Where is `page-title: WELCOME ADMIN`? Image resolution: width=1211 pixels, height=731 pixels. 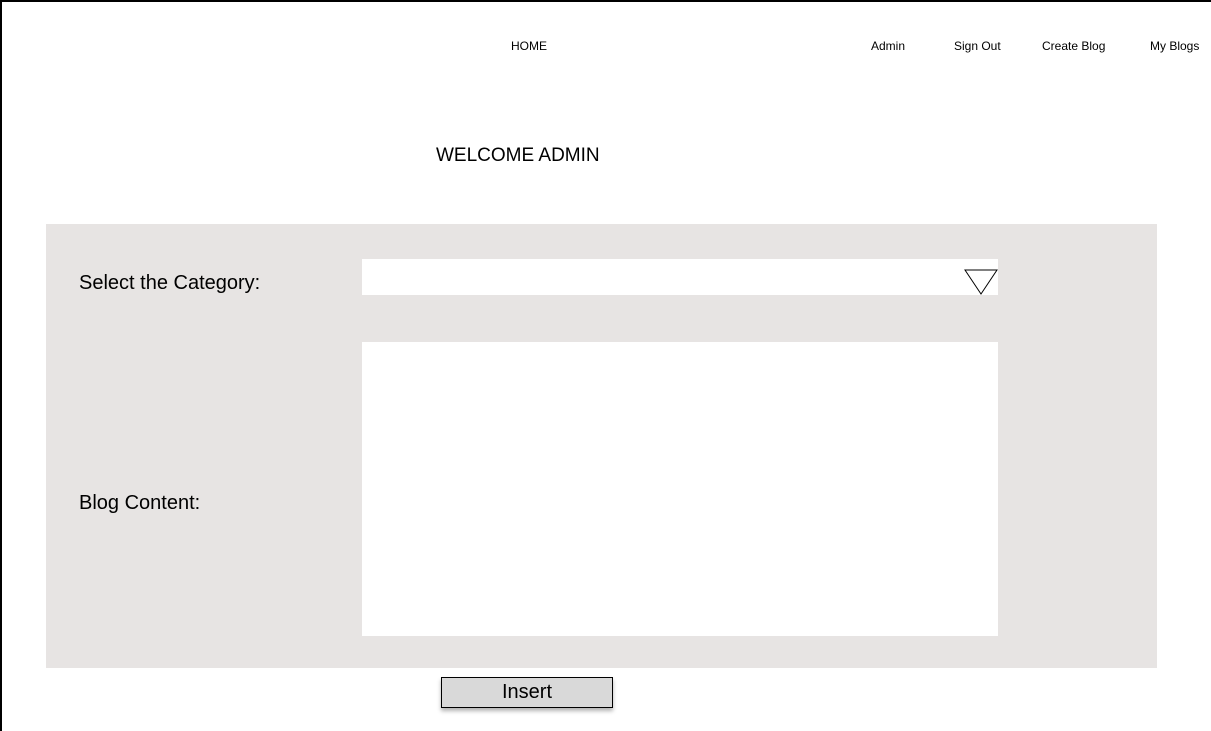
page-title: WELCOME ADMIN is located at coordinates (518, 155).